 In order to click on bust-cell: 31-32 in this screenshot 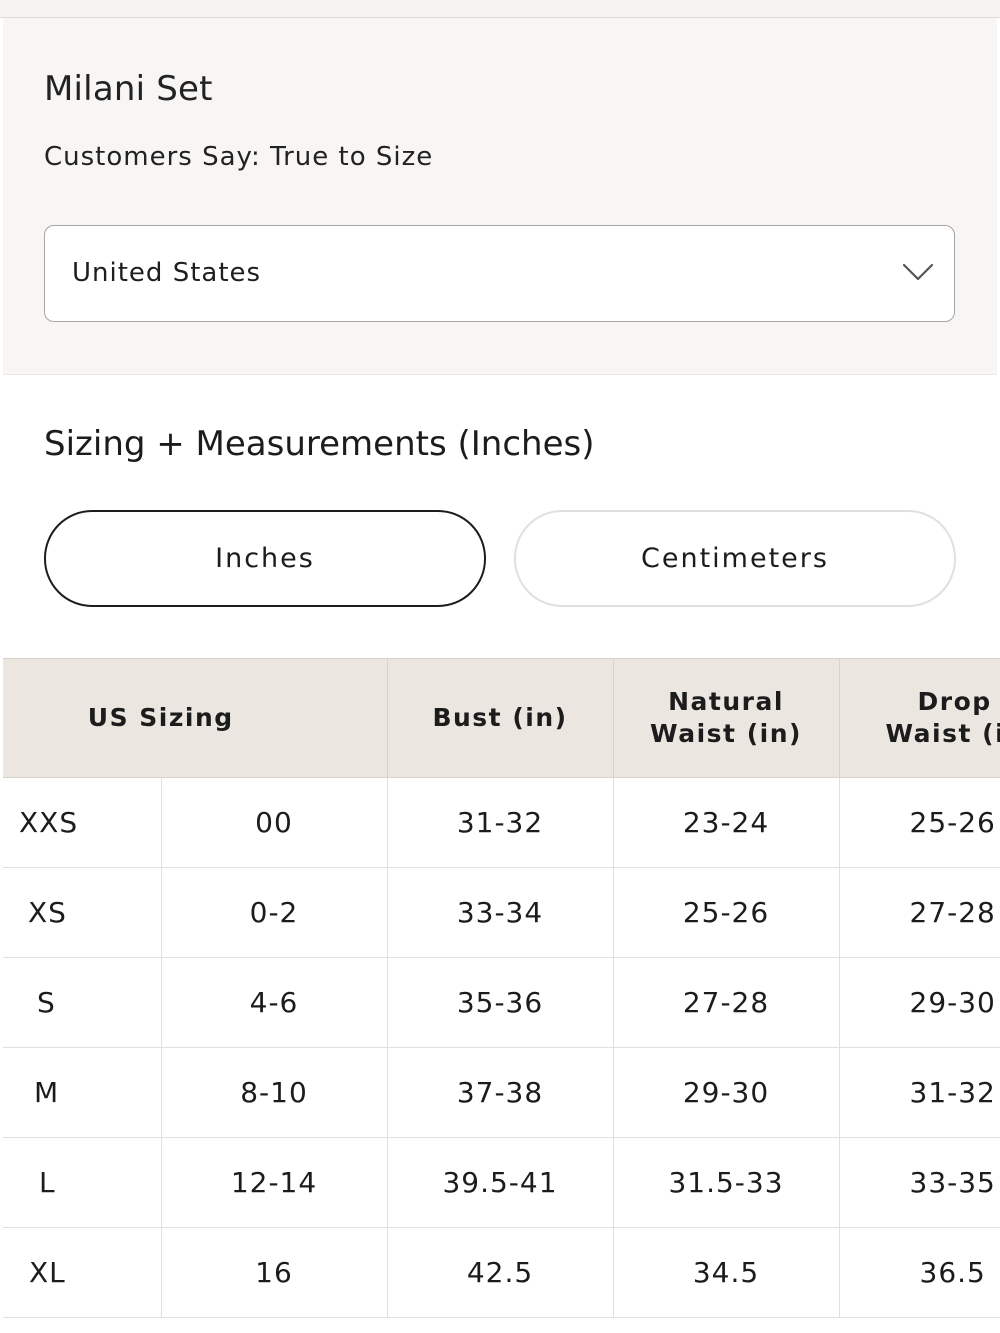, I will do `click(500, 822)`.